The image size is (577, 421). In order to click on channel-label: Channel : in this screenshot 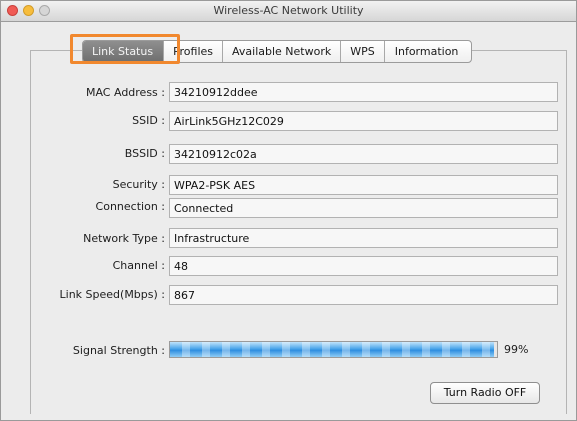, I will do `click(138, 265)`.